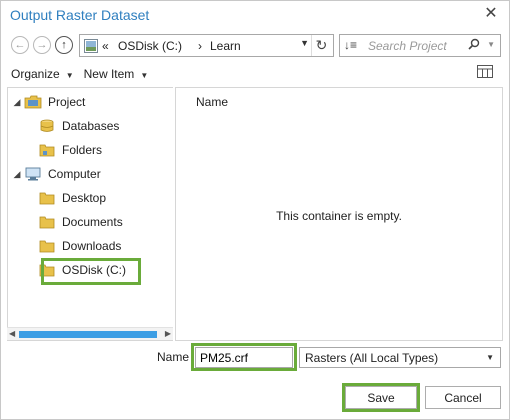 The width and height of the screenshot is (510, 420). I want to click on search-input: Search Project, so click(407, 46).